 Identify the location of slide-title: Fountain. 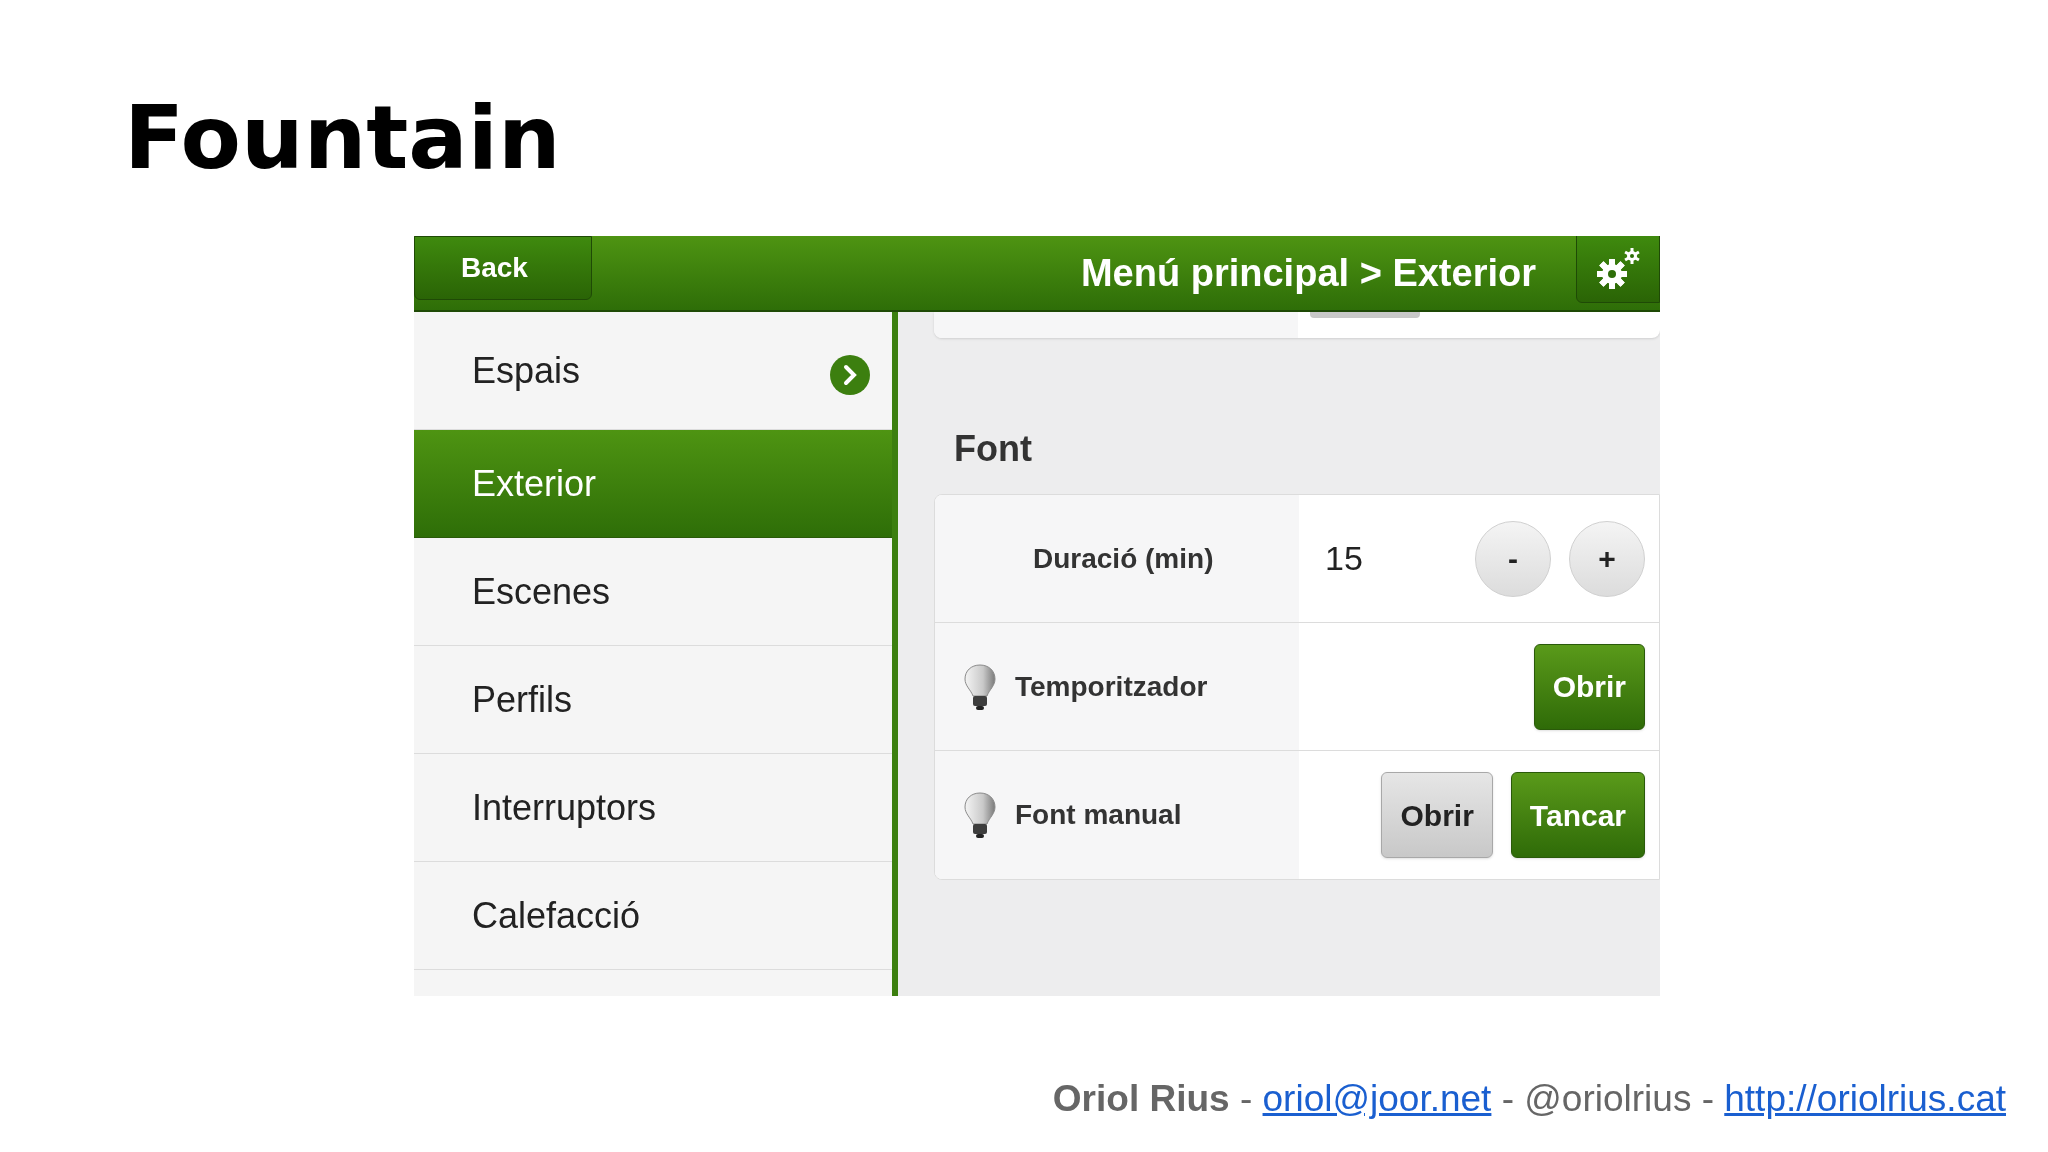
(342, 138).